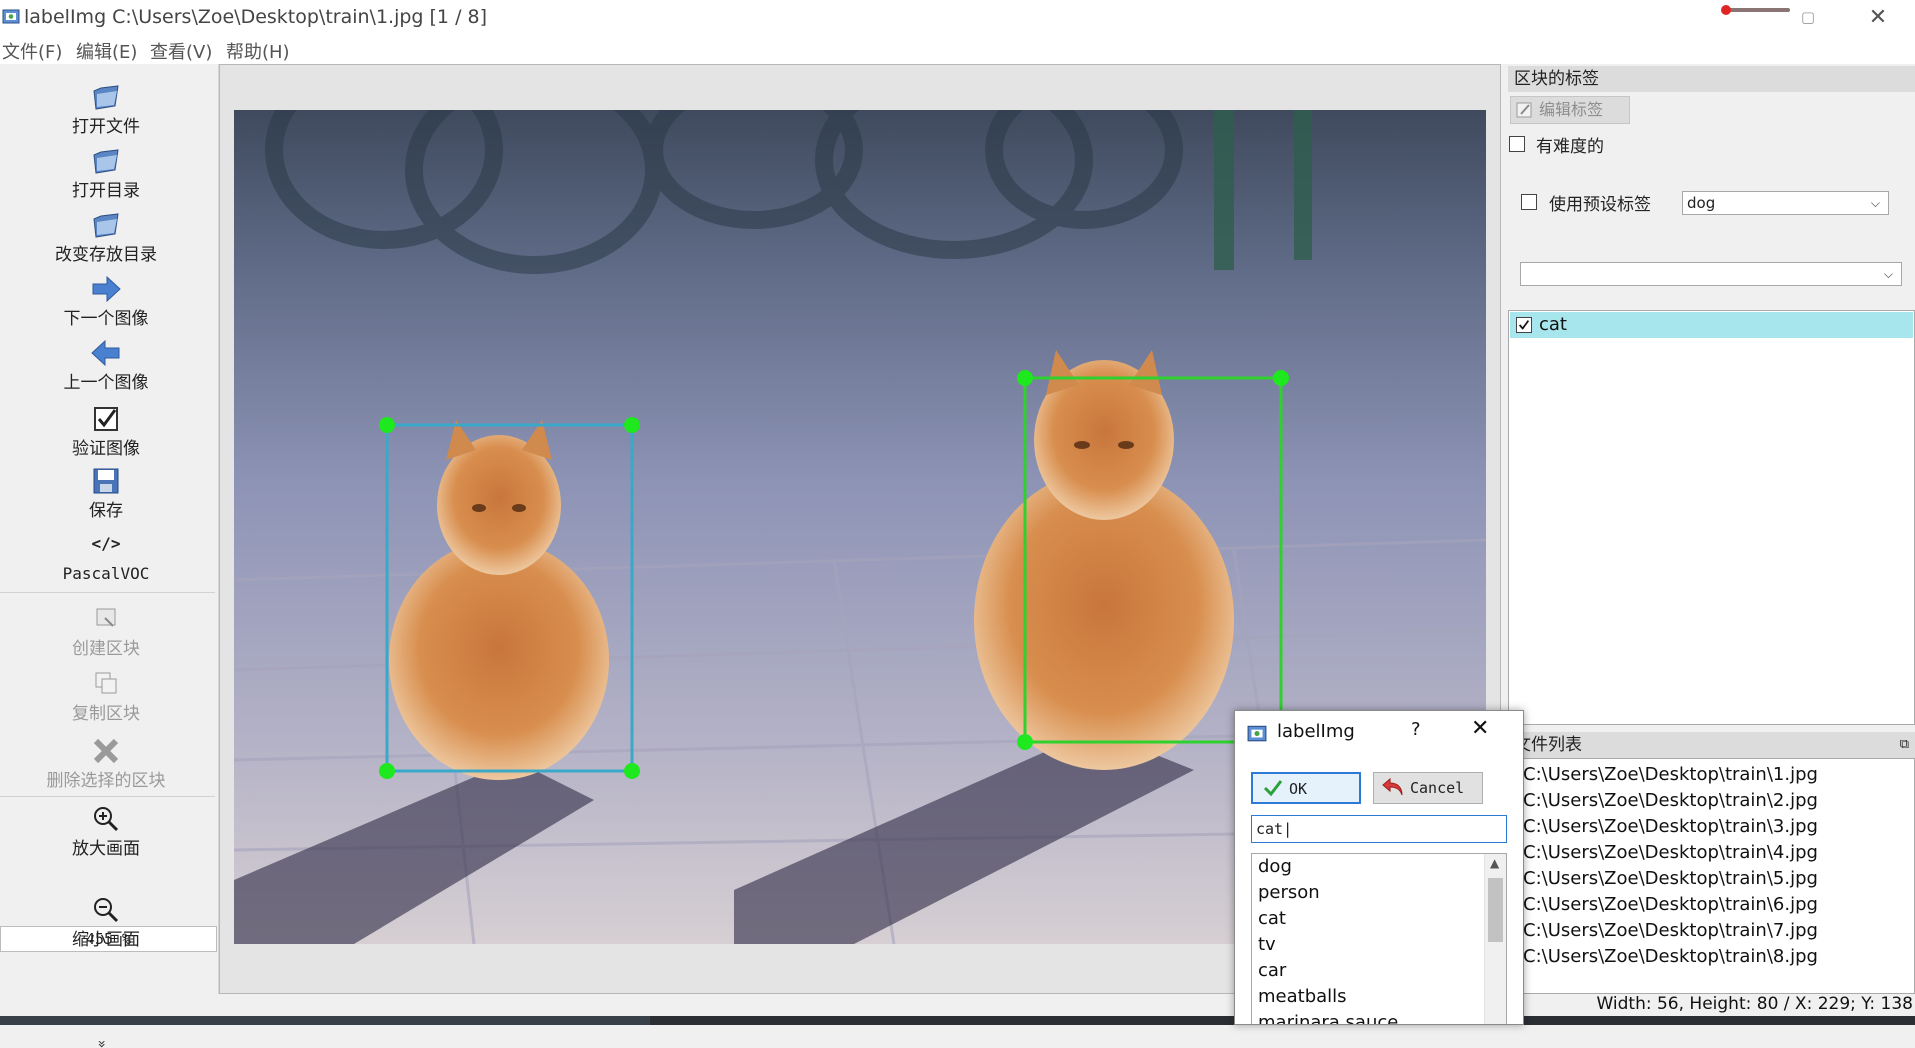  What do you see at coordinates (1556, 79) in the screenshot?
I see `box-labels-title: 区块的标签` at bounding box center [1556, 79].